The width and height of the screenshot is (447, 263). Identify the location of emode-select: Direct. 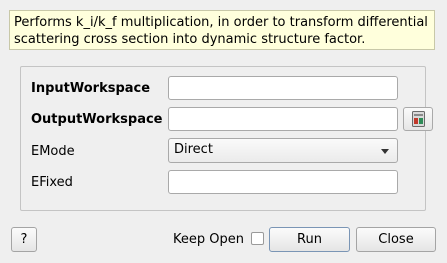
(283, 150).